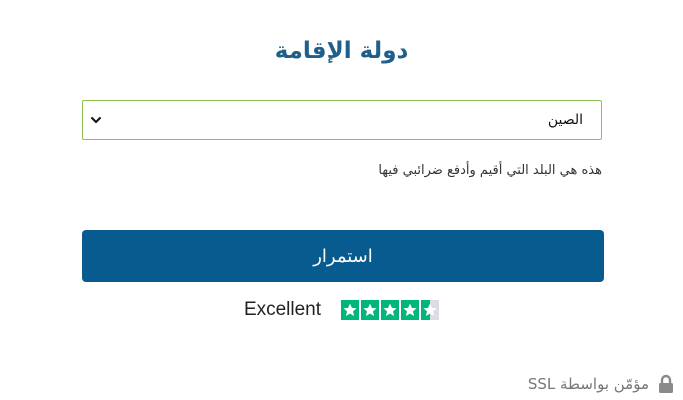 The width and height of the screenshot is (683, 400). I want to click on chevron-down-icon, so click(96, 120).